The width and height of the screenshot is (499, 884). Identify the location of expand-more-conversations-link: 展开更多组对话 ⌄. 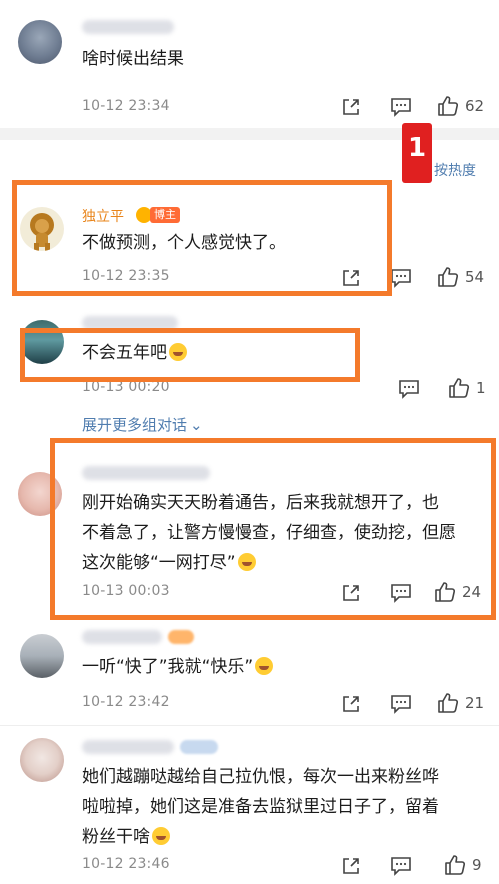
(142, 424).